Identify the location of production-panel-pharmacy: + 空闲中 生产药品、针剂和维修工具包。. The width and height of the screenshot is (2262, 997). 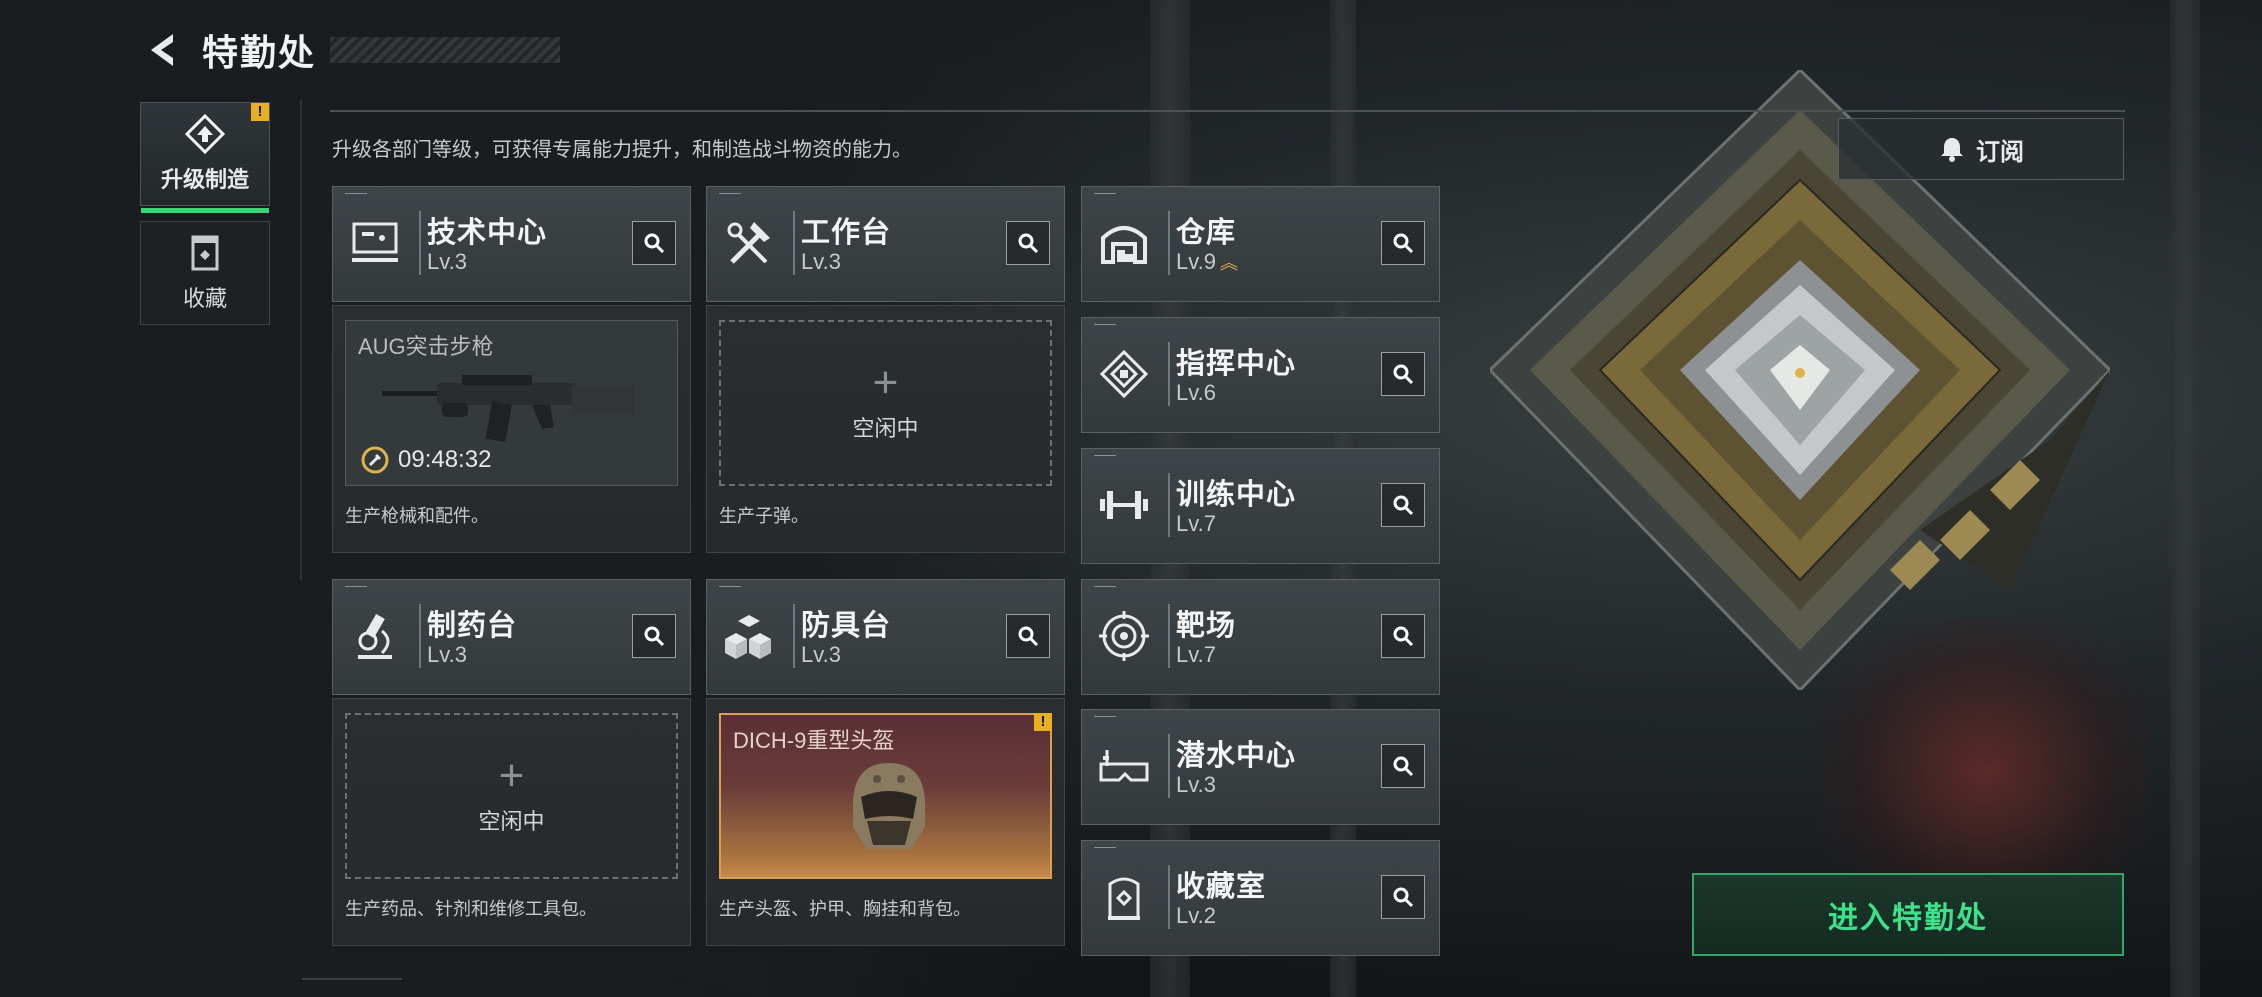
(511, 822).